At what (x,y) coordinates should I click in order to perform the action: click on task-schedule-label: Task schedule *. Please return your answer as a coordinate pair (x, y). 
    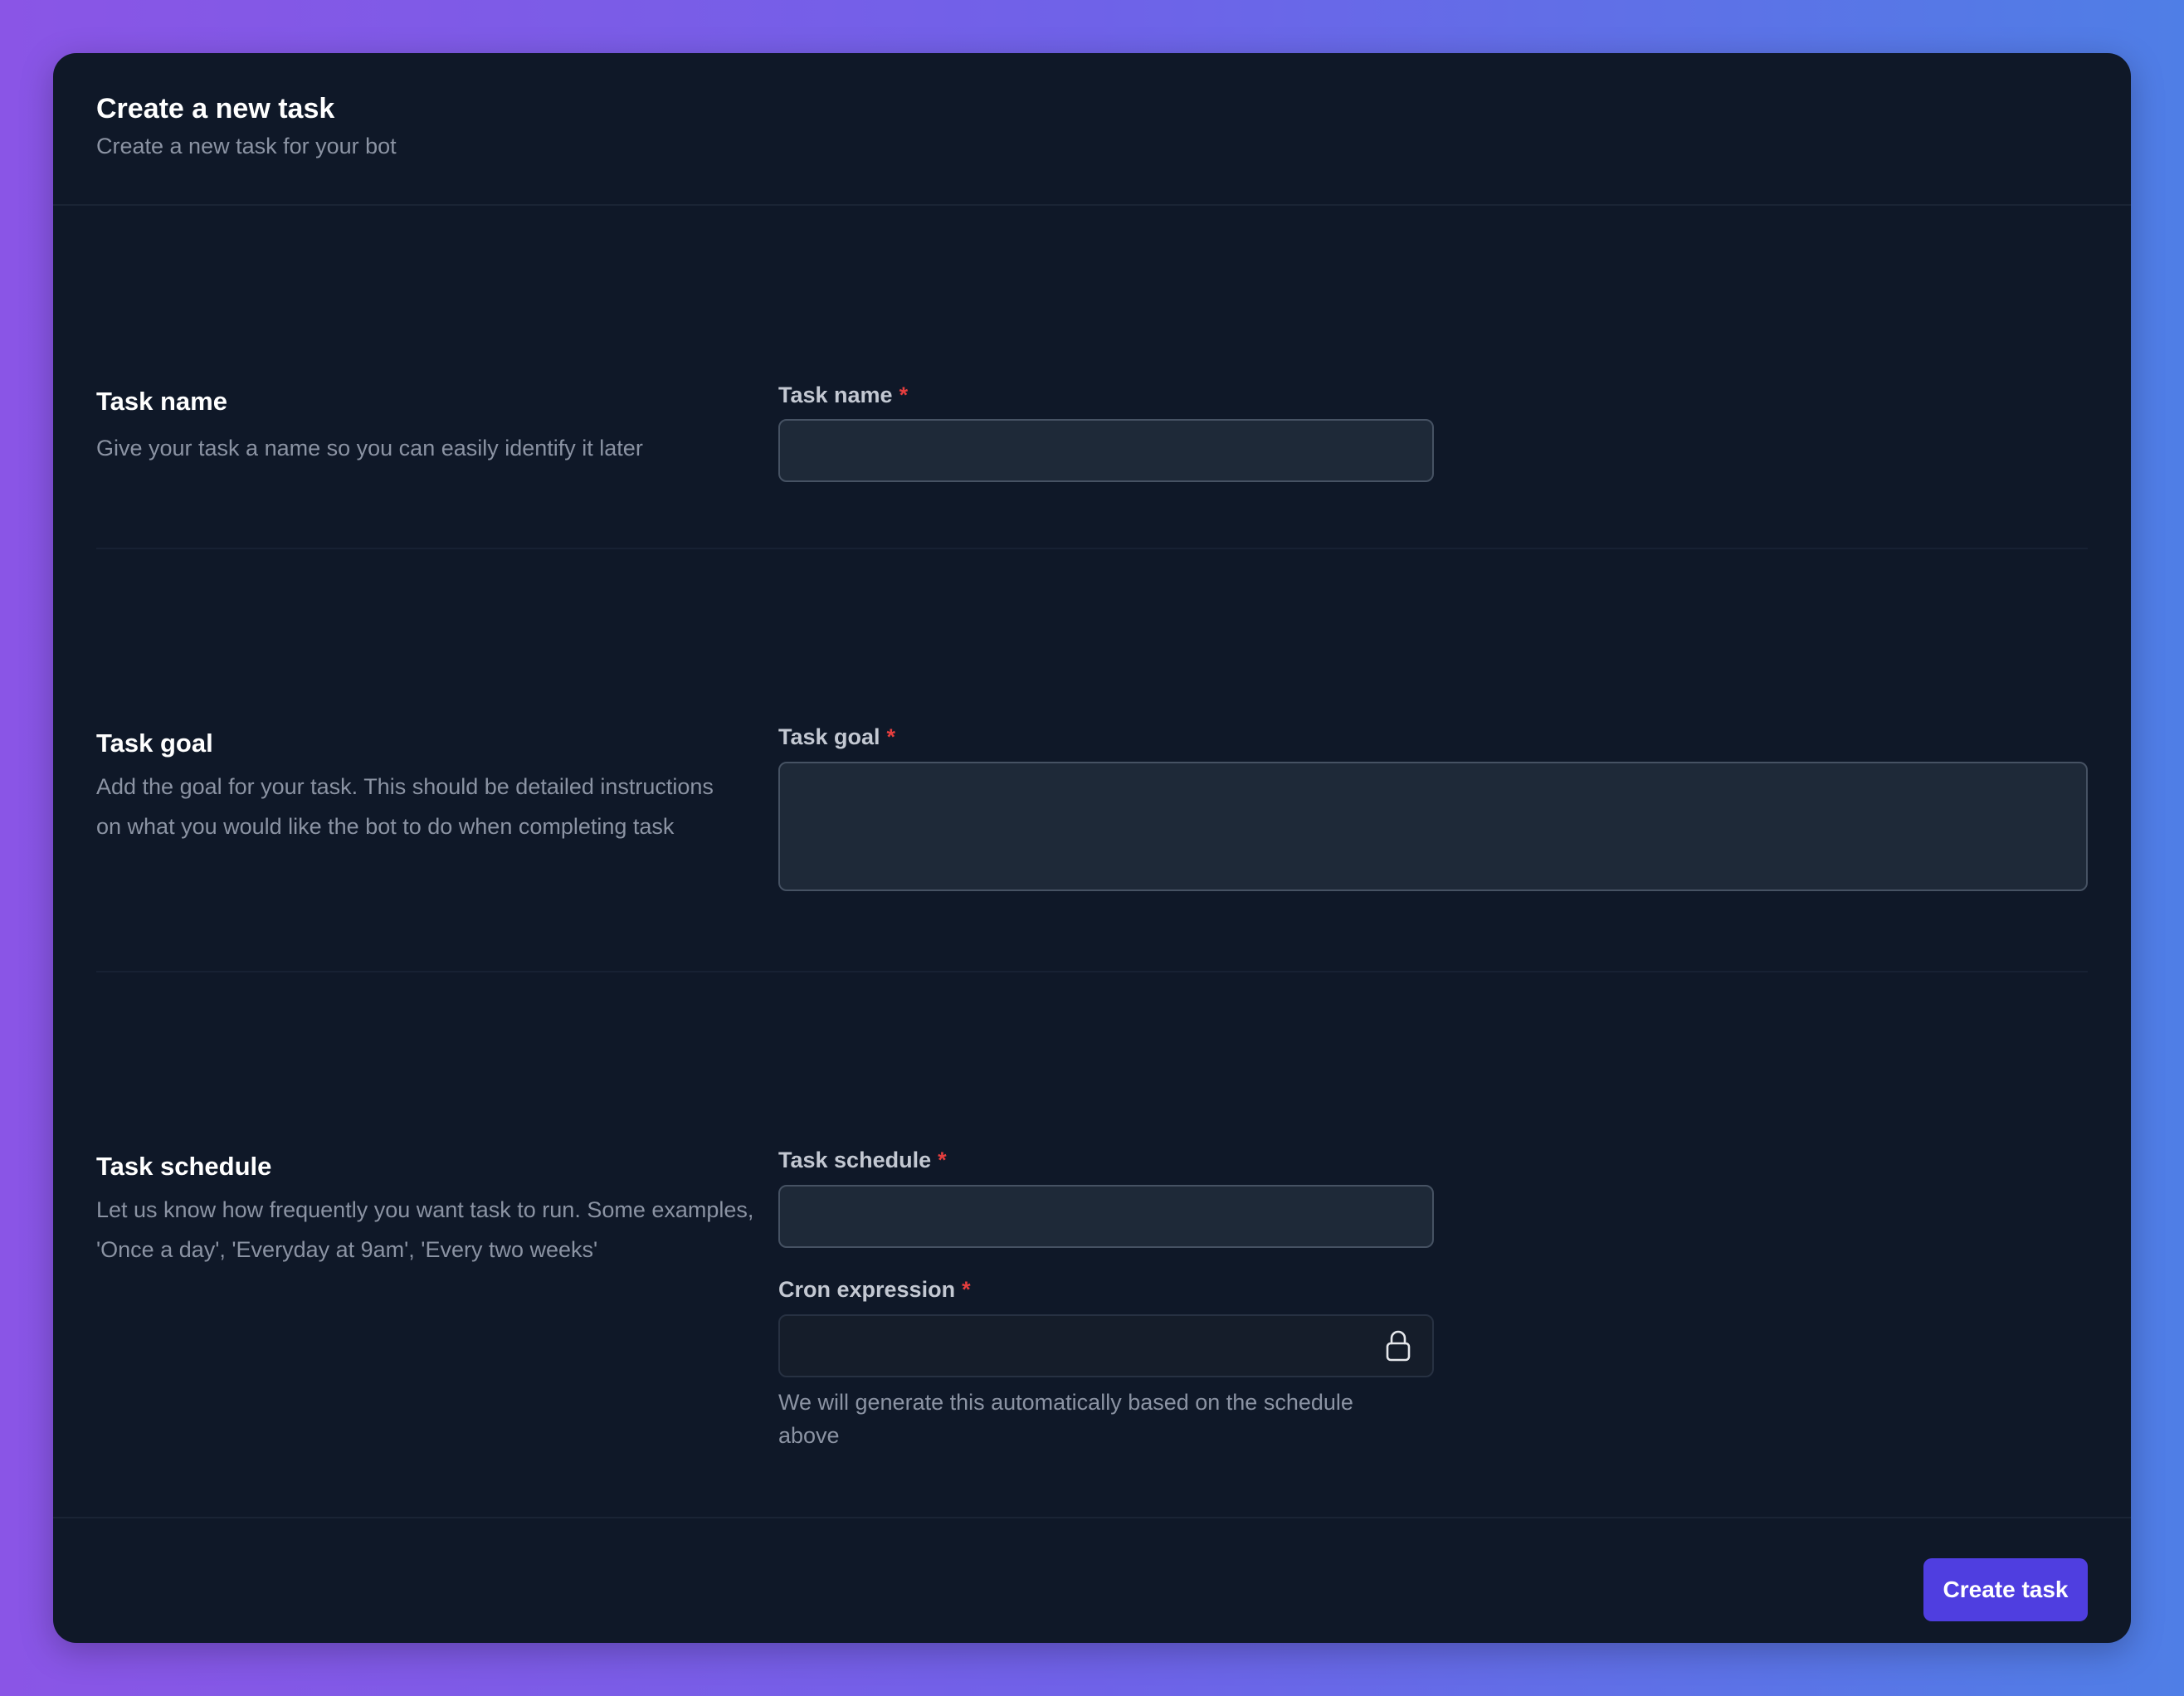
    Looking at the image, I should click on (862, 1160).